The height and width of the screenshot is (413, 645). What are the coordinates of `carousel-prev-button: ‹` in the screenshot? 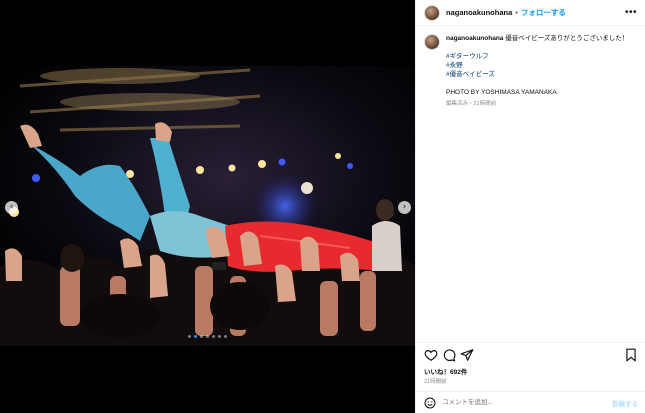 It's located at (11, 207).